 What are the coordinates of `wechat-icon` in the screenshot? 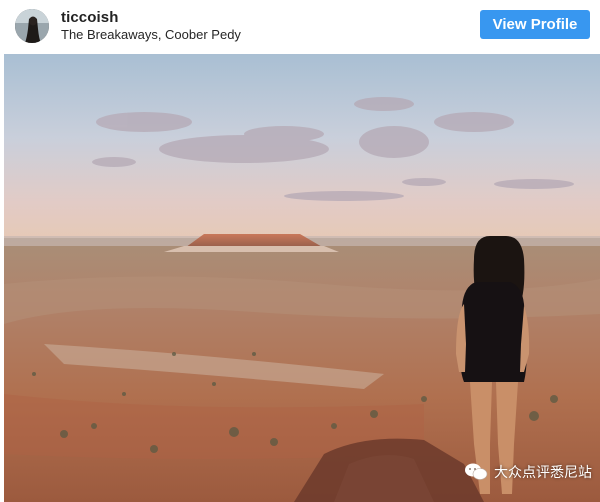 It's located at (476, 471).